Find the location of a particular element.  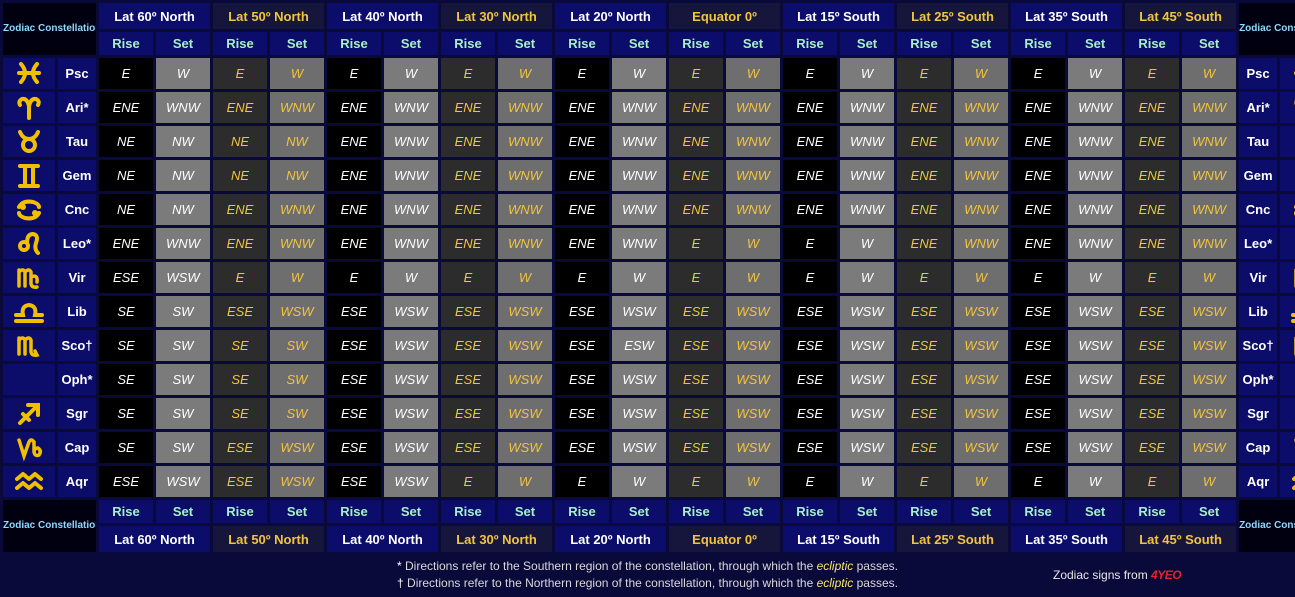

set-direction: NW is located at coordinates (183, 175).